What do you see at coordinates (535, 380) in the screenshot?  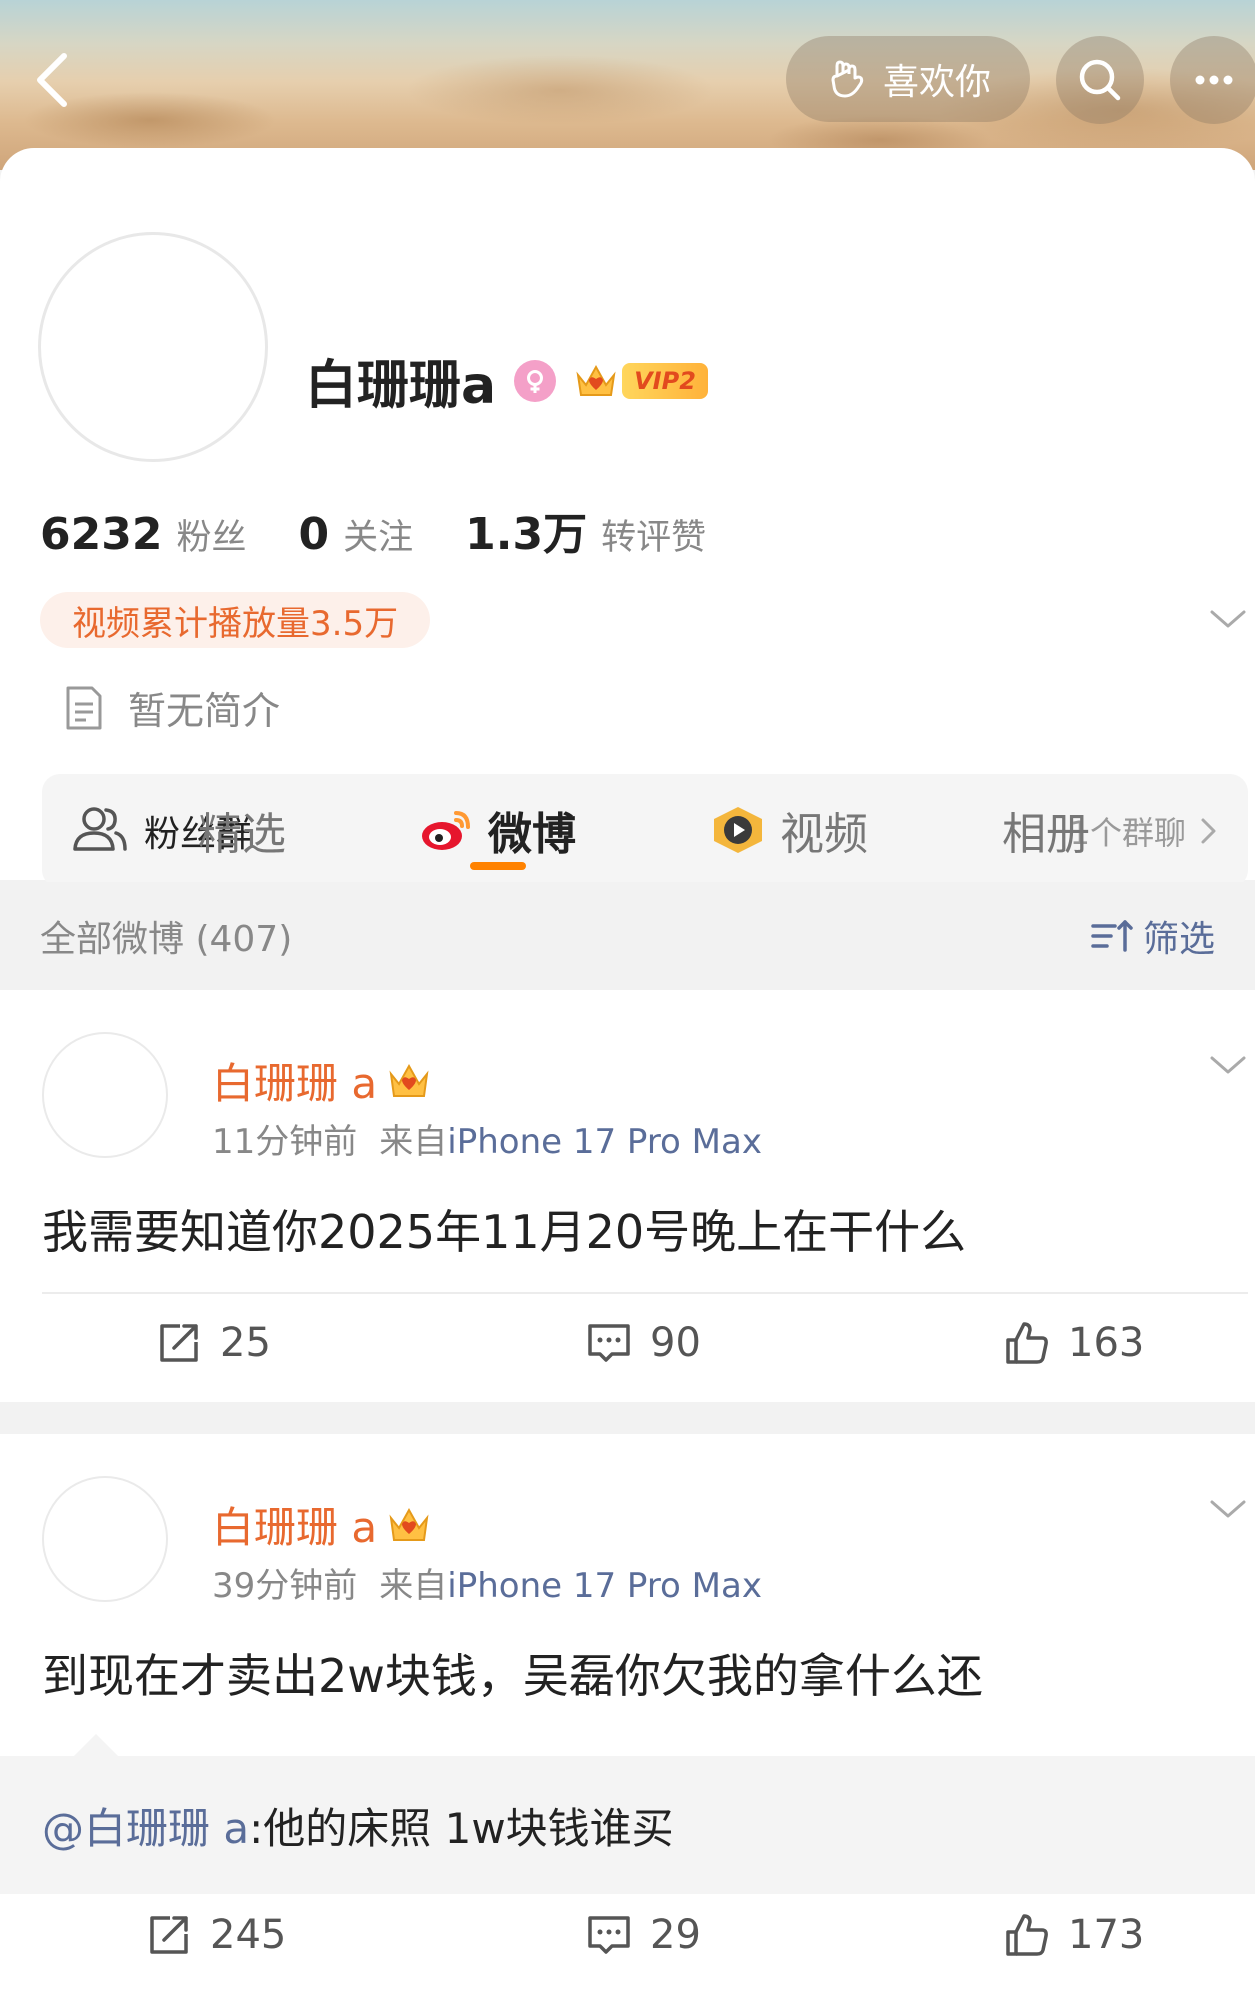 I see `female-icon` at bounding box center [535, 380].